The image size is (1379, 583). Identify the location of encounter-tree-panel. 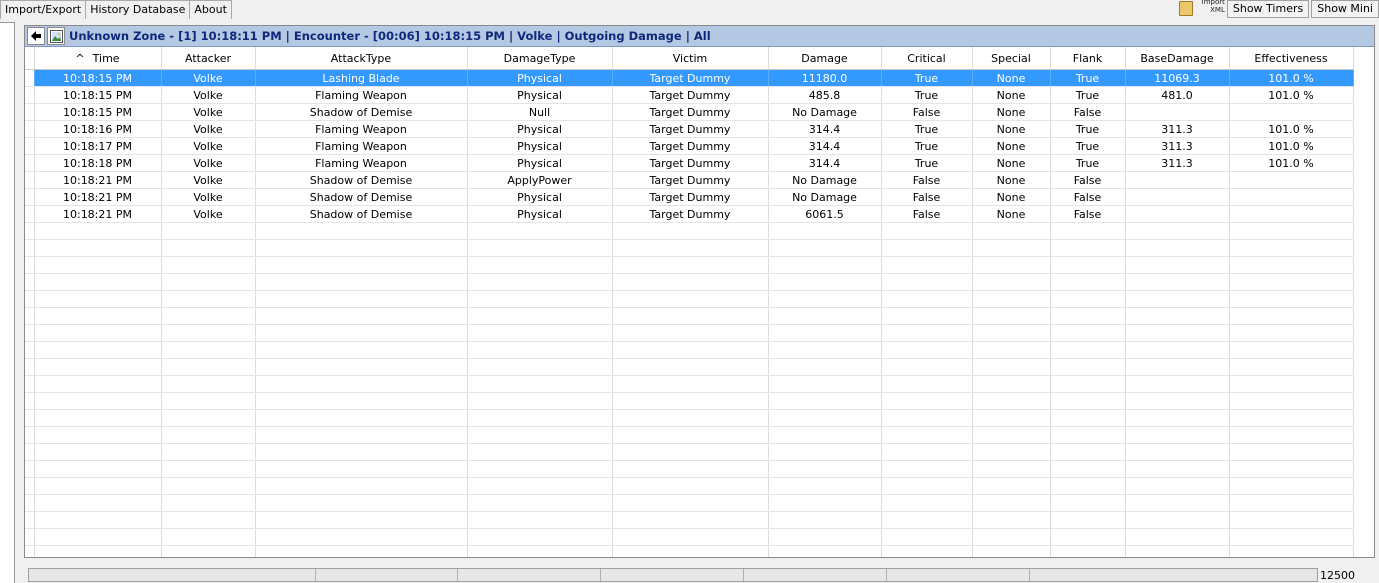
(7, 302).